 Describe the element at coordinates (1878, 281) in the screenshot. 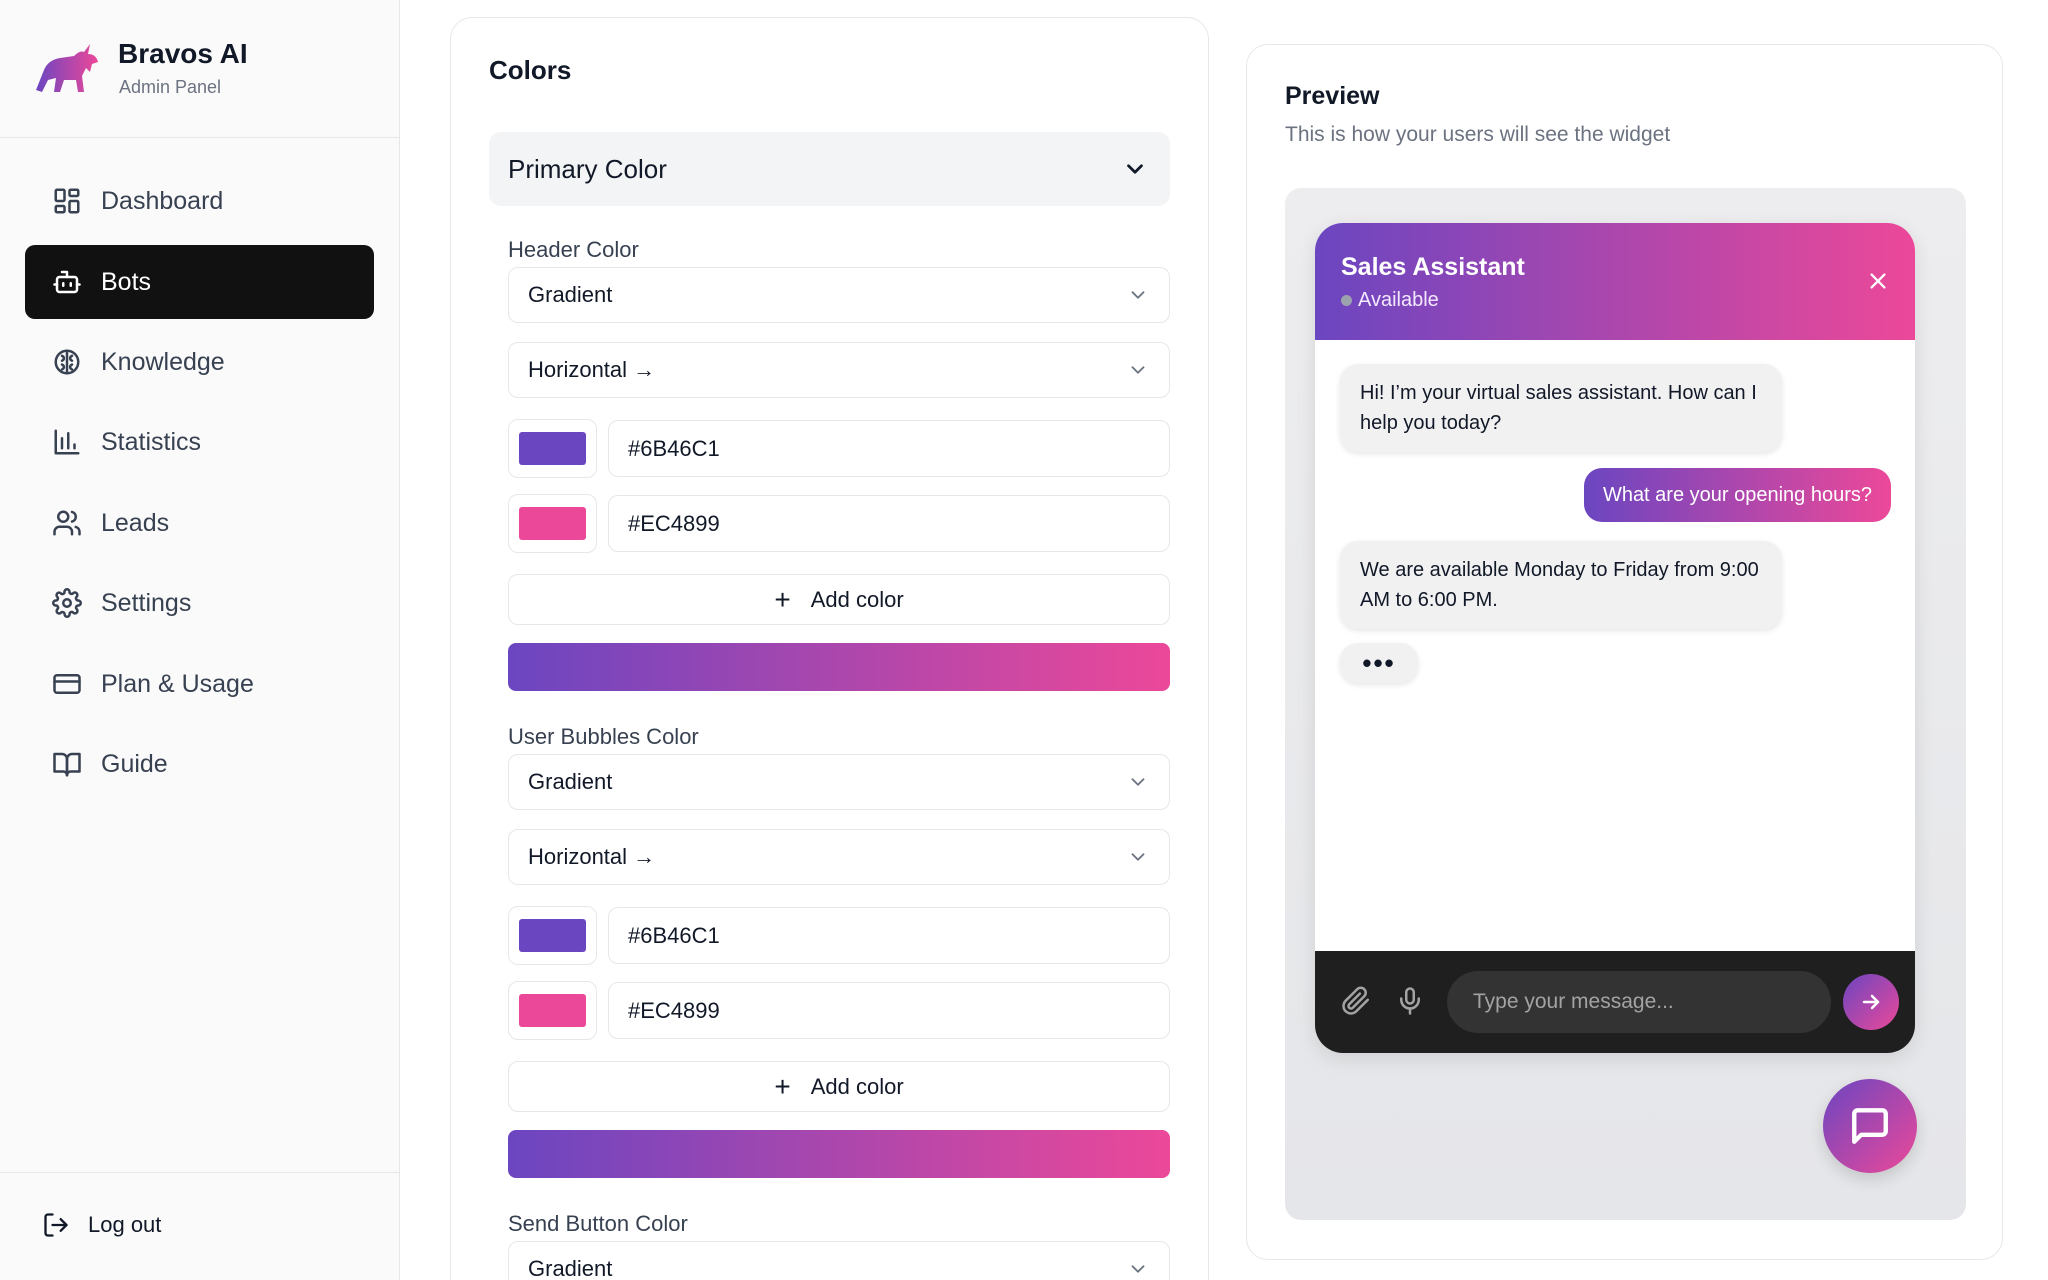

I see `close-icon` at that location.